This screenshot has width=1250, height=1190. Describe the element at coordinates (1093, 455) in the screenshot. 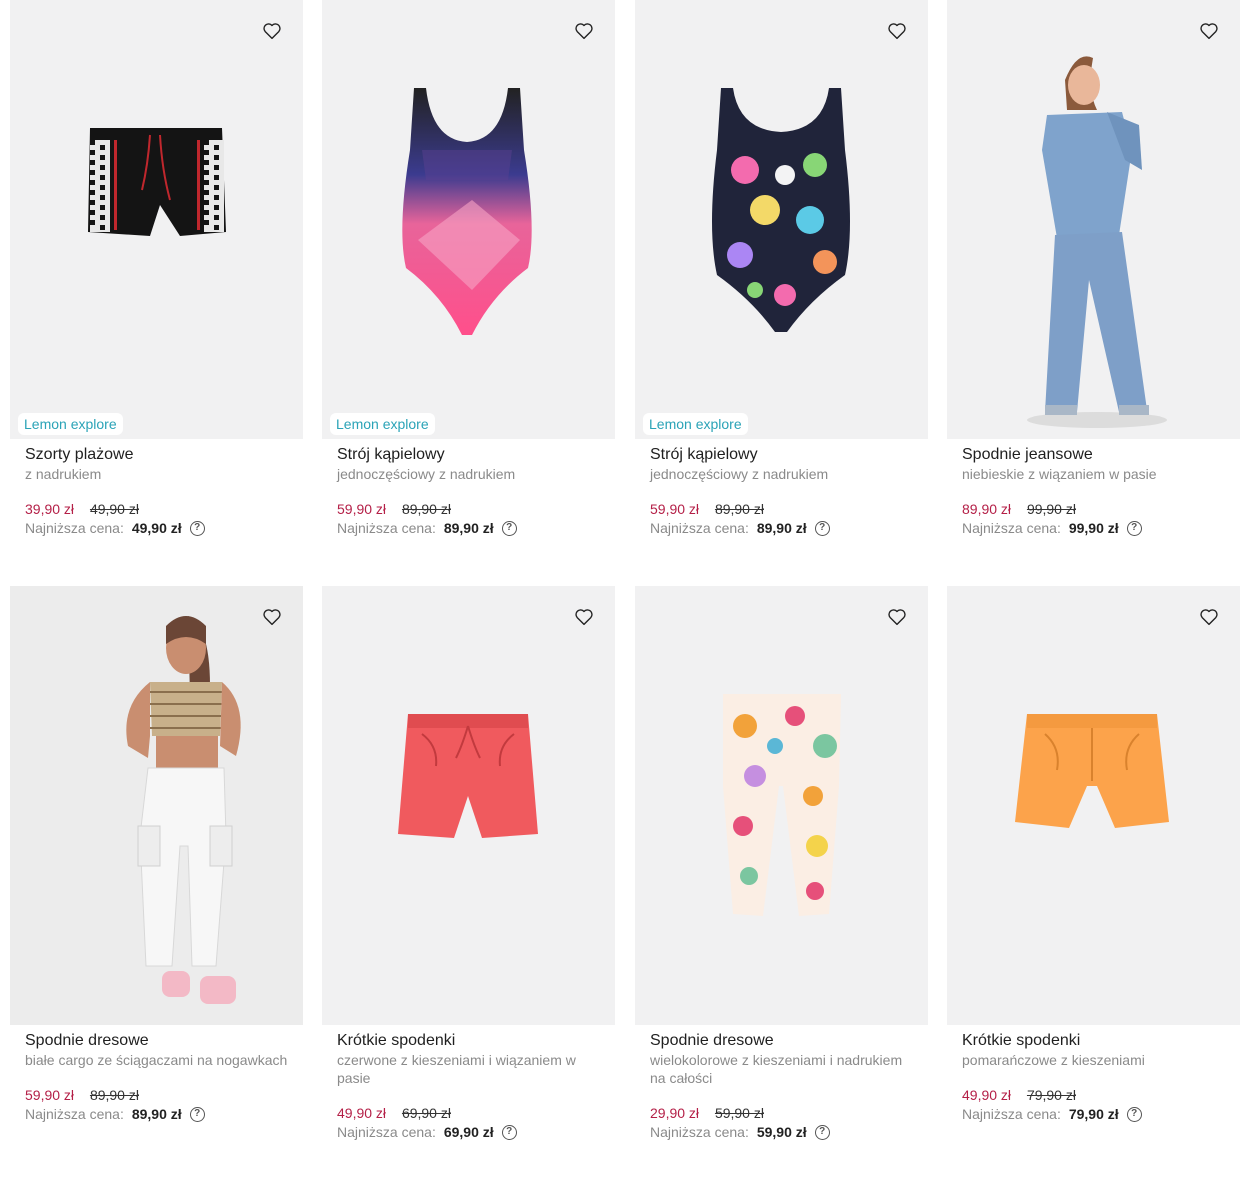

I see `product-title: Spodnie jeansowe` at that location.